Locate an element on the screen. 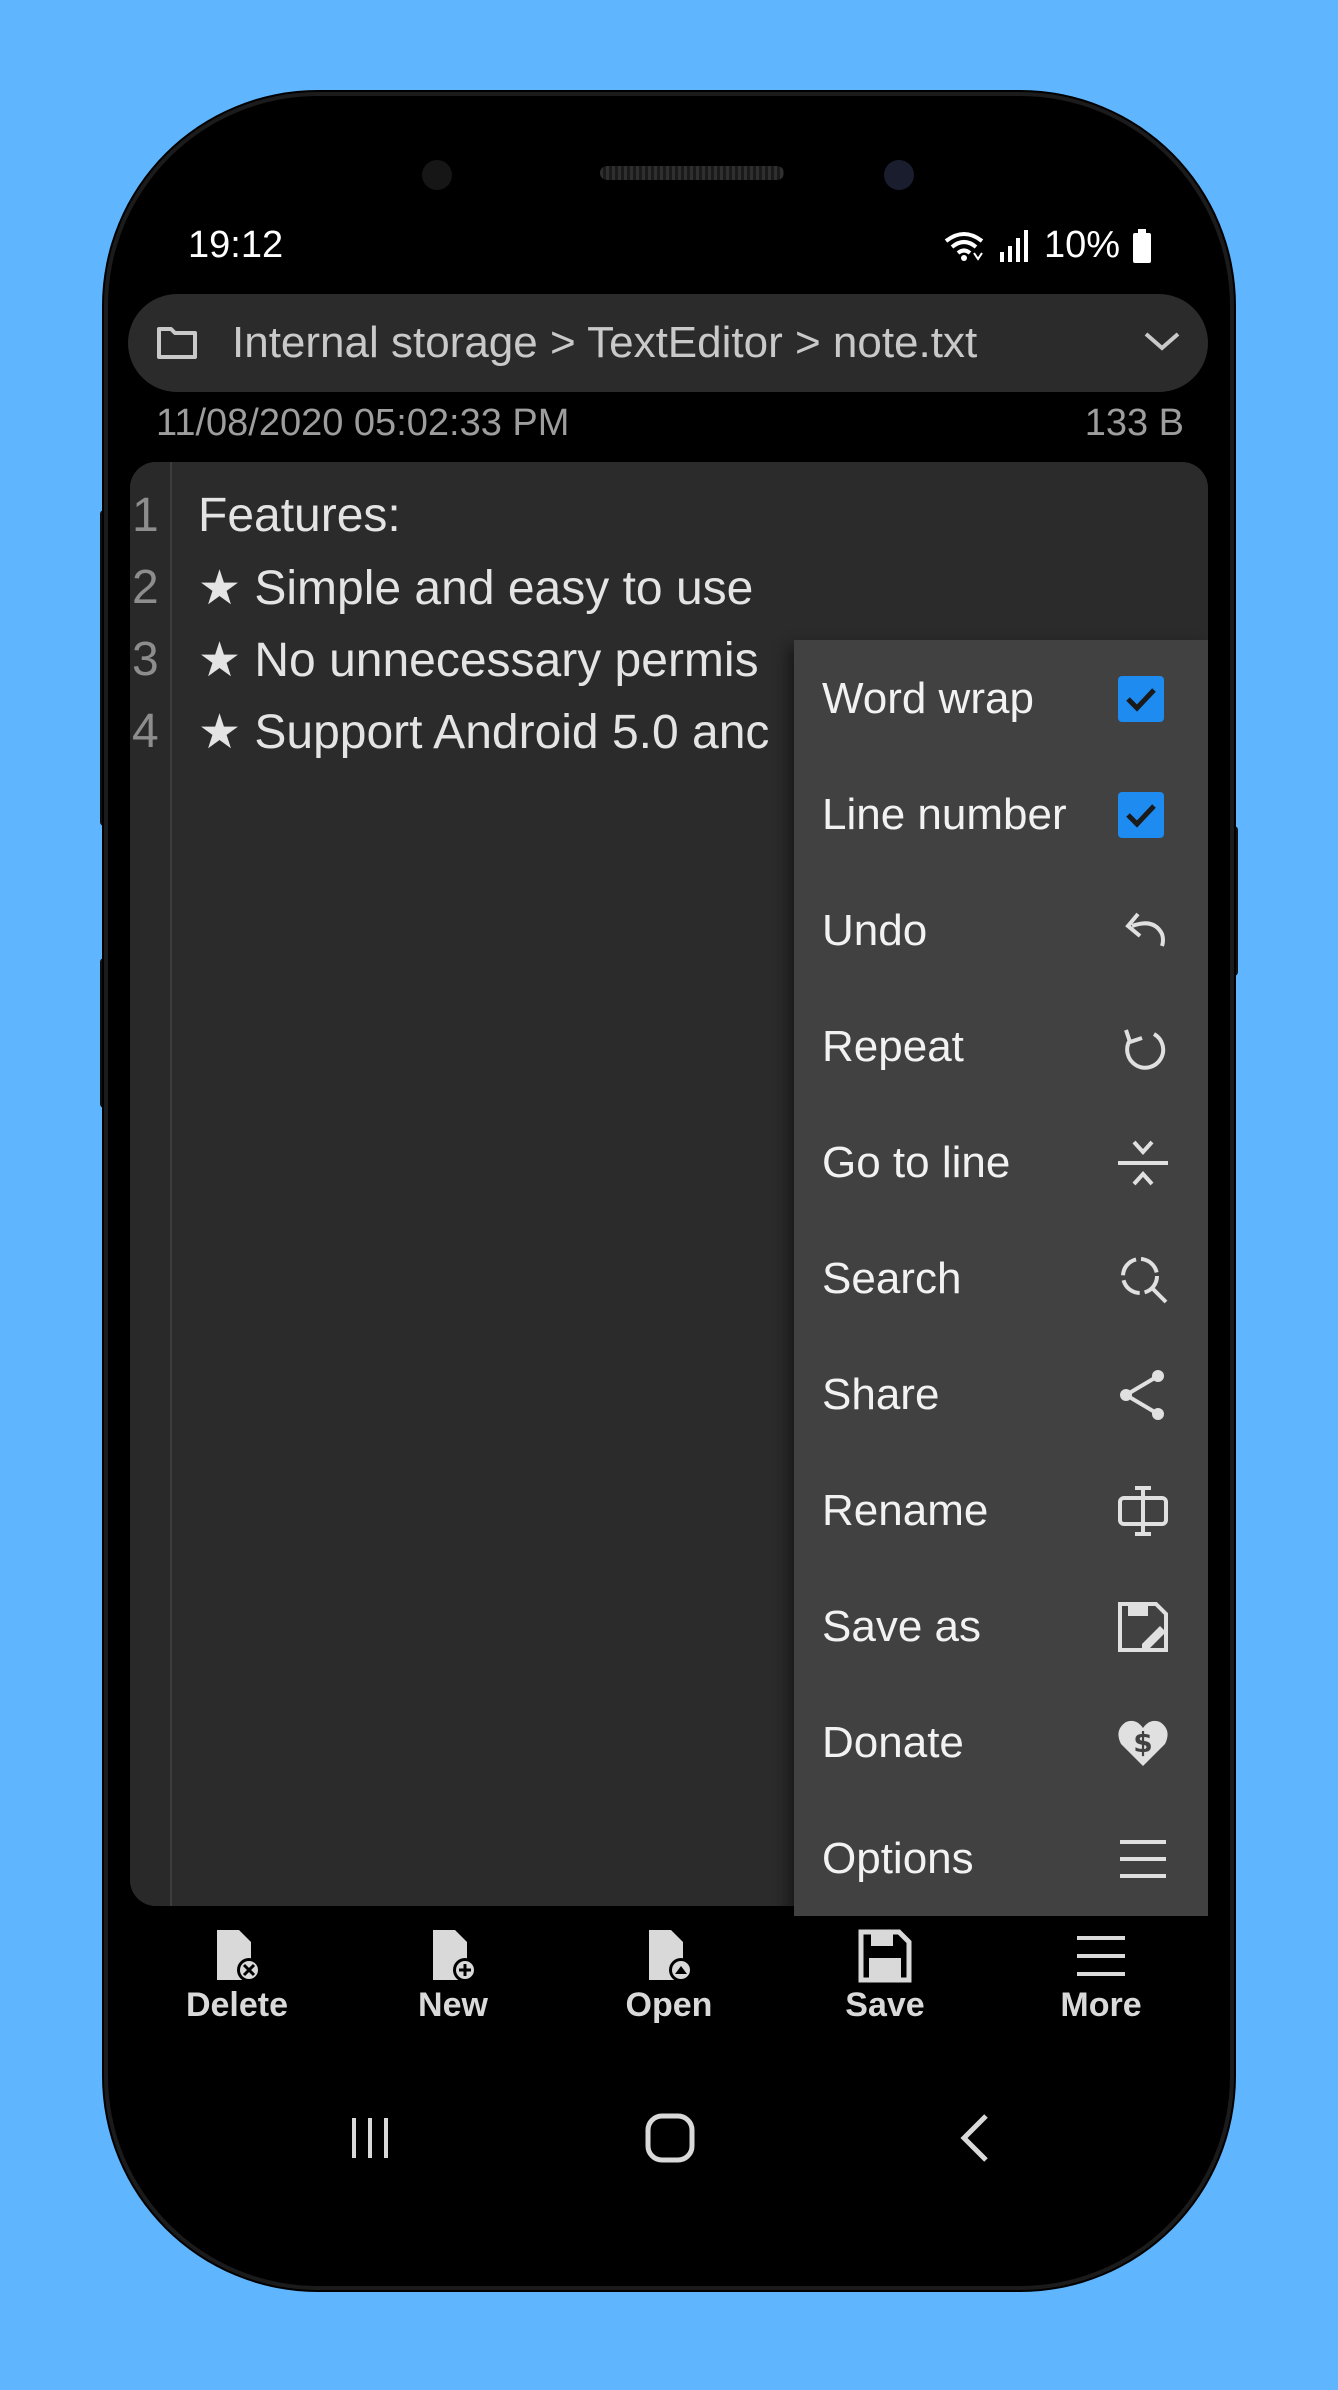 The height and width of the screenshot is (2390, 1338). bottom-toolbar: Delete New Open Save More is located at coordinates (669, 1986).